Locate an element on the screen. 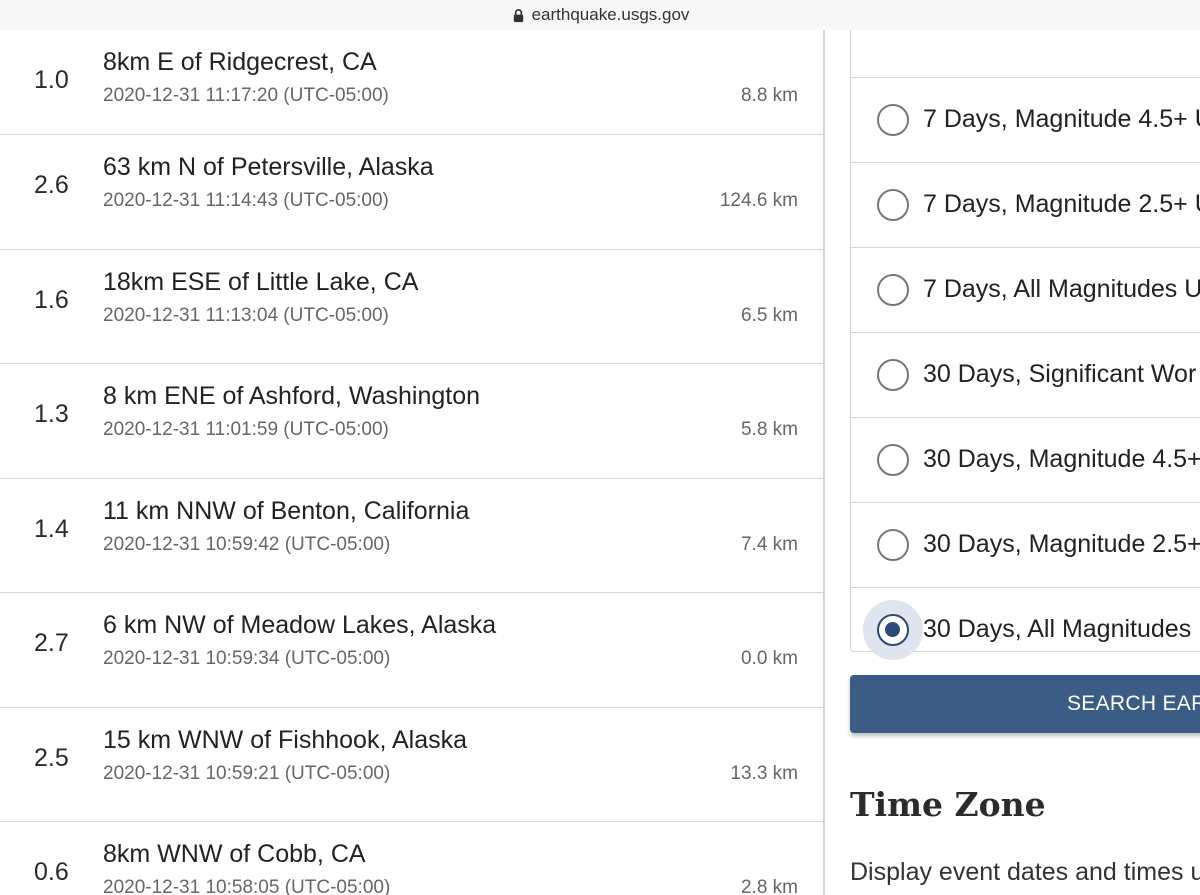 The height and width of the screenshot is (895, 1200). event-time: 2020-12-31 11:17:20 (UTC-05:00) is located at coordinates (246, 95).